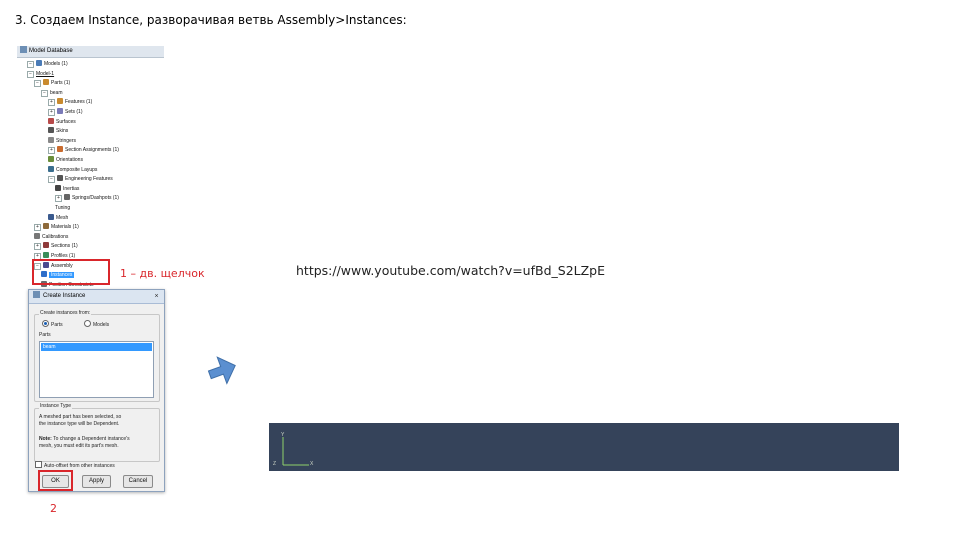  I want to click on tree-item-label: Surfaces, so click(66, 121).